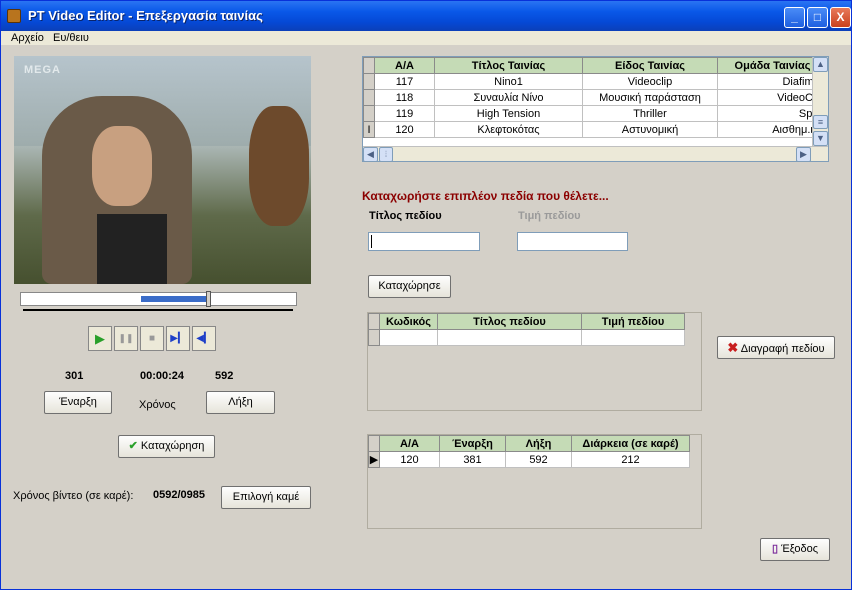 The height and width of the screenshot is (590, 852). What do you see at coordinates (178, 338) in the screenshot?
I see `step-forward-button: ▶▎` at bounding box center [178, 338].